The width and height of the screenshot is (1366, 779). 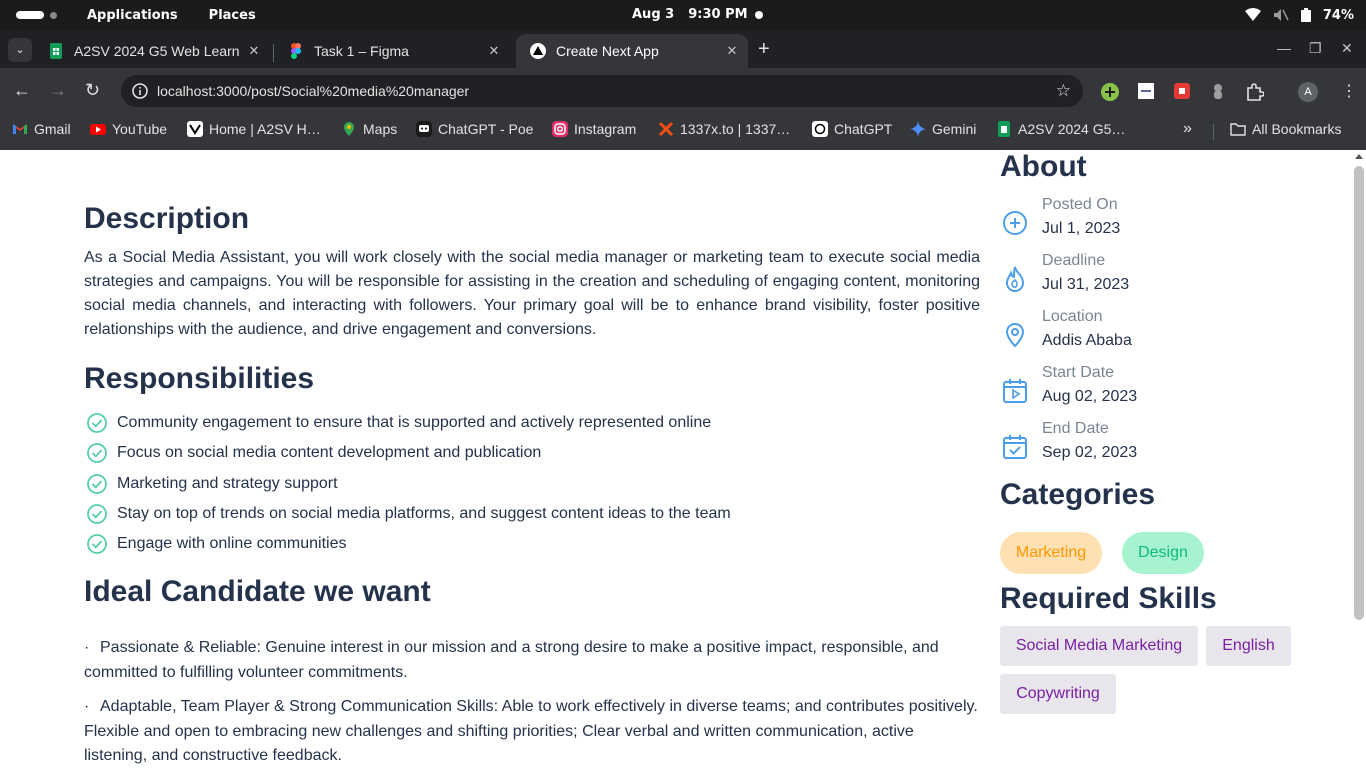 I want to click on scroll-up-arrow-icon, so click(x=1359, y=156).